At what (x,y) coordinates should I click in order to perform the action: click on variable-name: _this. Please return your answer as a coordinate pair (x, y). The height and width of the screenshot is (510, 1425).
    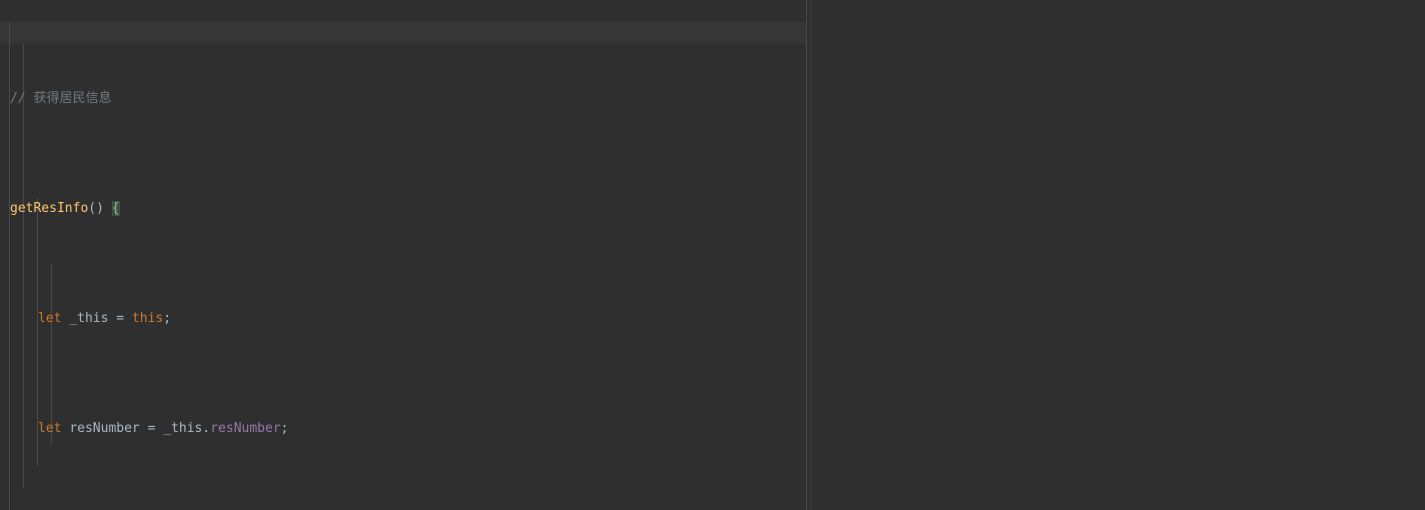
    Looking at the image, I should click on (89, 318).